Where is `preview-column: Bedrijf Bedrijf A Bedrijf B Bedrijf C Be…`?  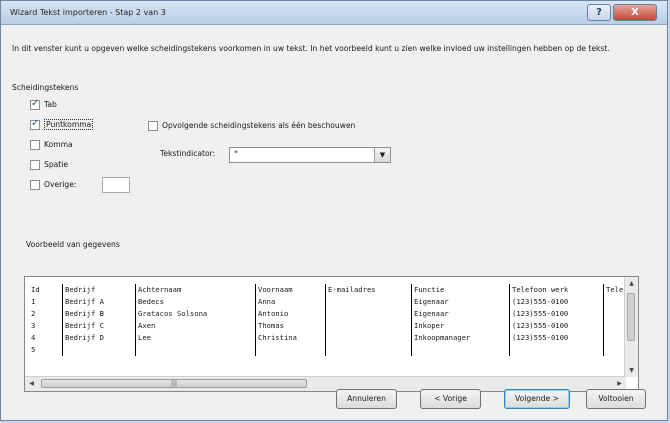 preview-column: Bedrijf Bedrijf A Bedrijf B Bedrijf C Be… is located at coordinates (99, 320).